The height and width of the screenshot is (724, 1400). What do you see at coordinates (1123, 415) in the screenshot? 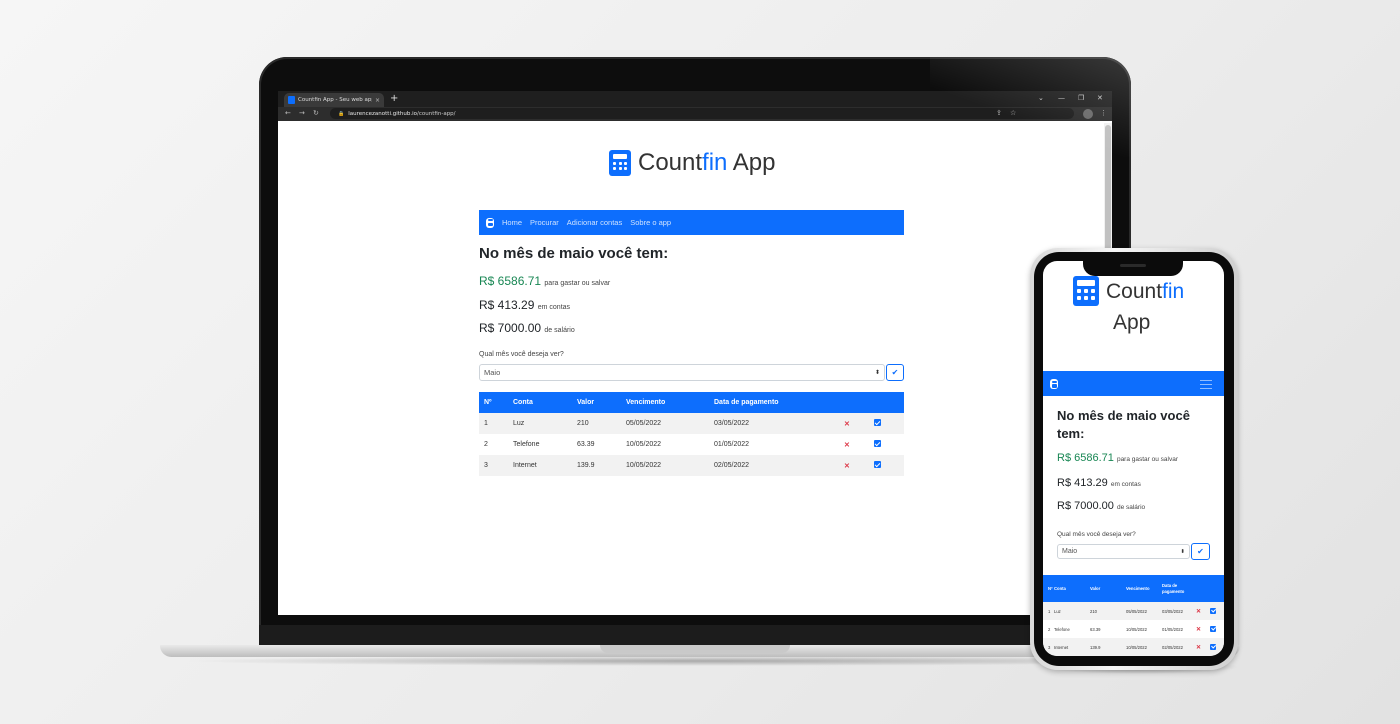
I see `heading-line1: No mês de maio você` at bounding box center [1123, 415].